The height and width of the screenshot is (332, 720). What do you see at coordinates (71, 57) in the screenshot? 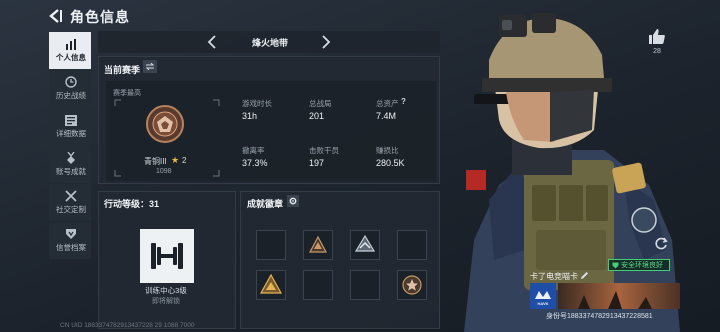
I see `sidebar-item-label: 个人信息` at bounding box center [71, 57].